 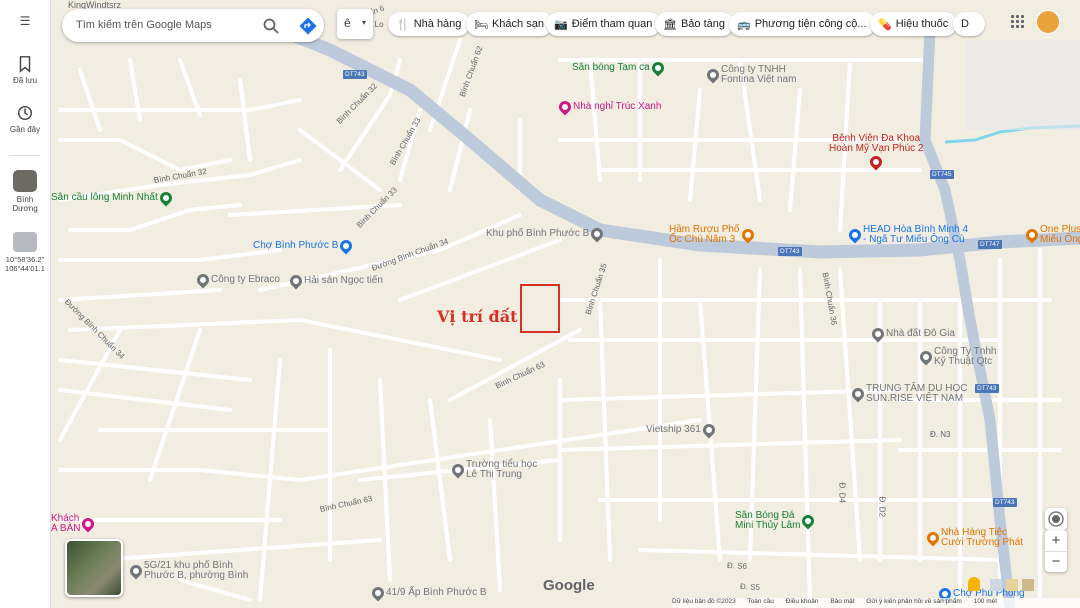 I want to click on chip-label: Nhà hàng, so click(x=437, y=24).